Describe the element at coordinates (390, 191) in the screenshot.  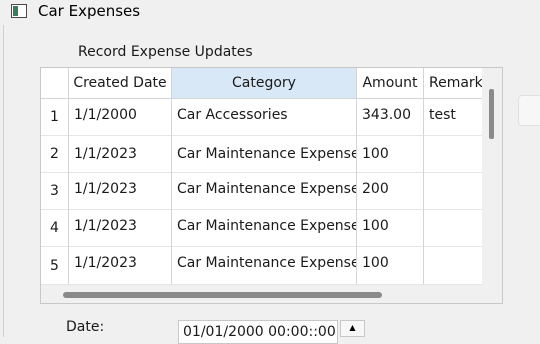
I see `cell-amount: 200` at that location.